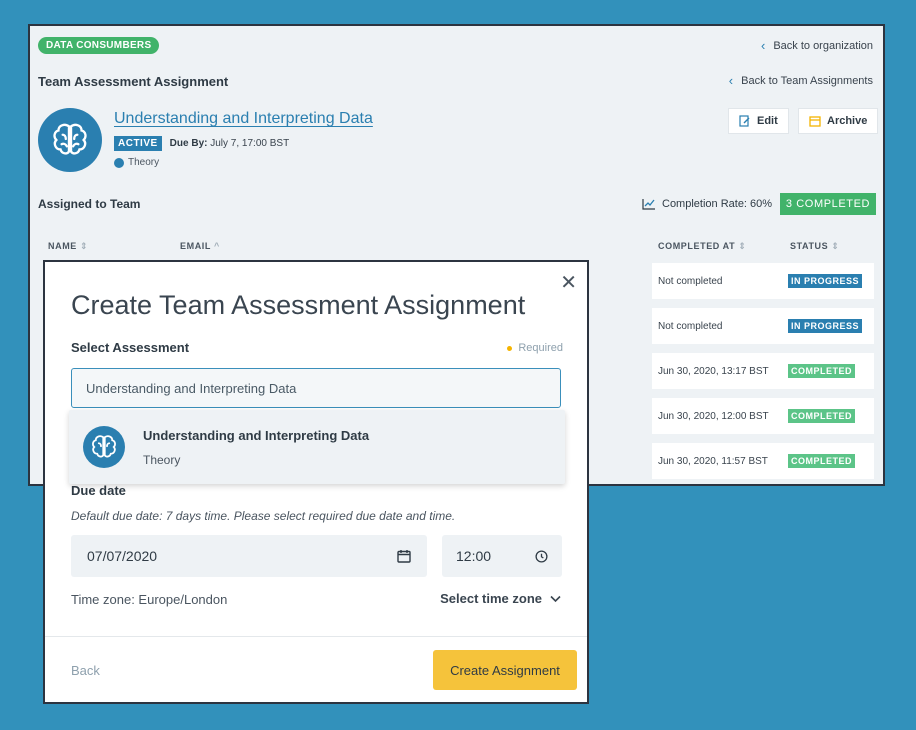 The height and width of the screenshot is (730, 916). Describe the element at coordinates (144, 162) in the screenshot. I see `course-type-label: Theory` at that location.